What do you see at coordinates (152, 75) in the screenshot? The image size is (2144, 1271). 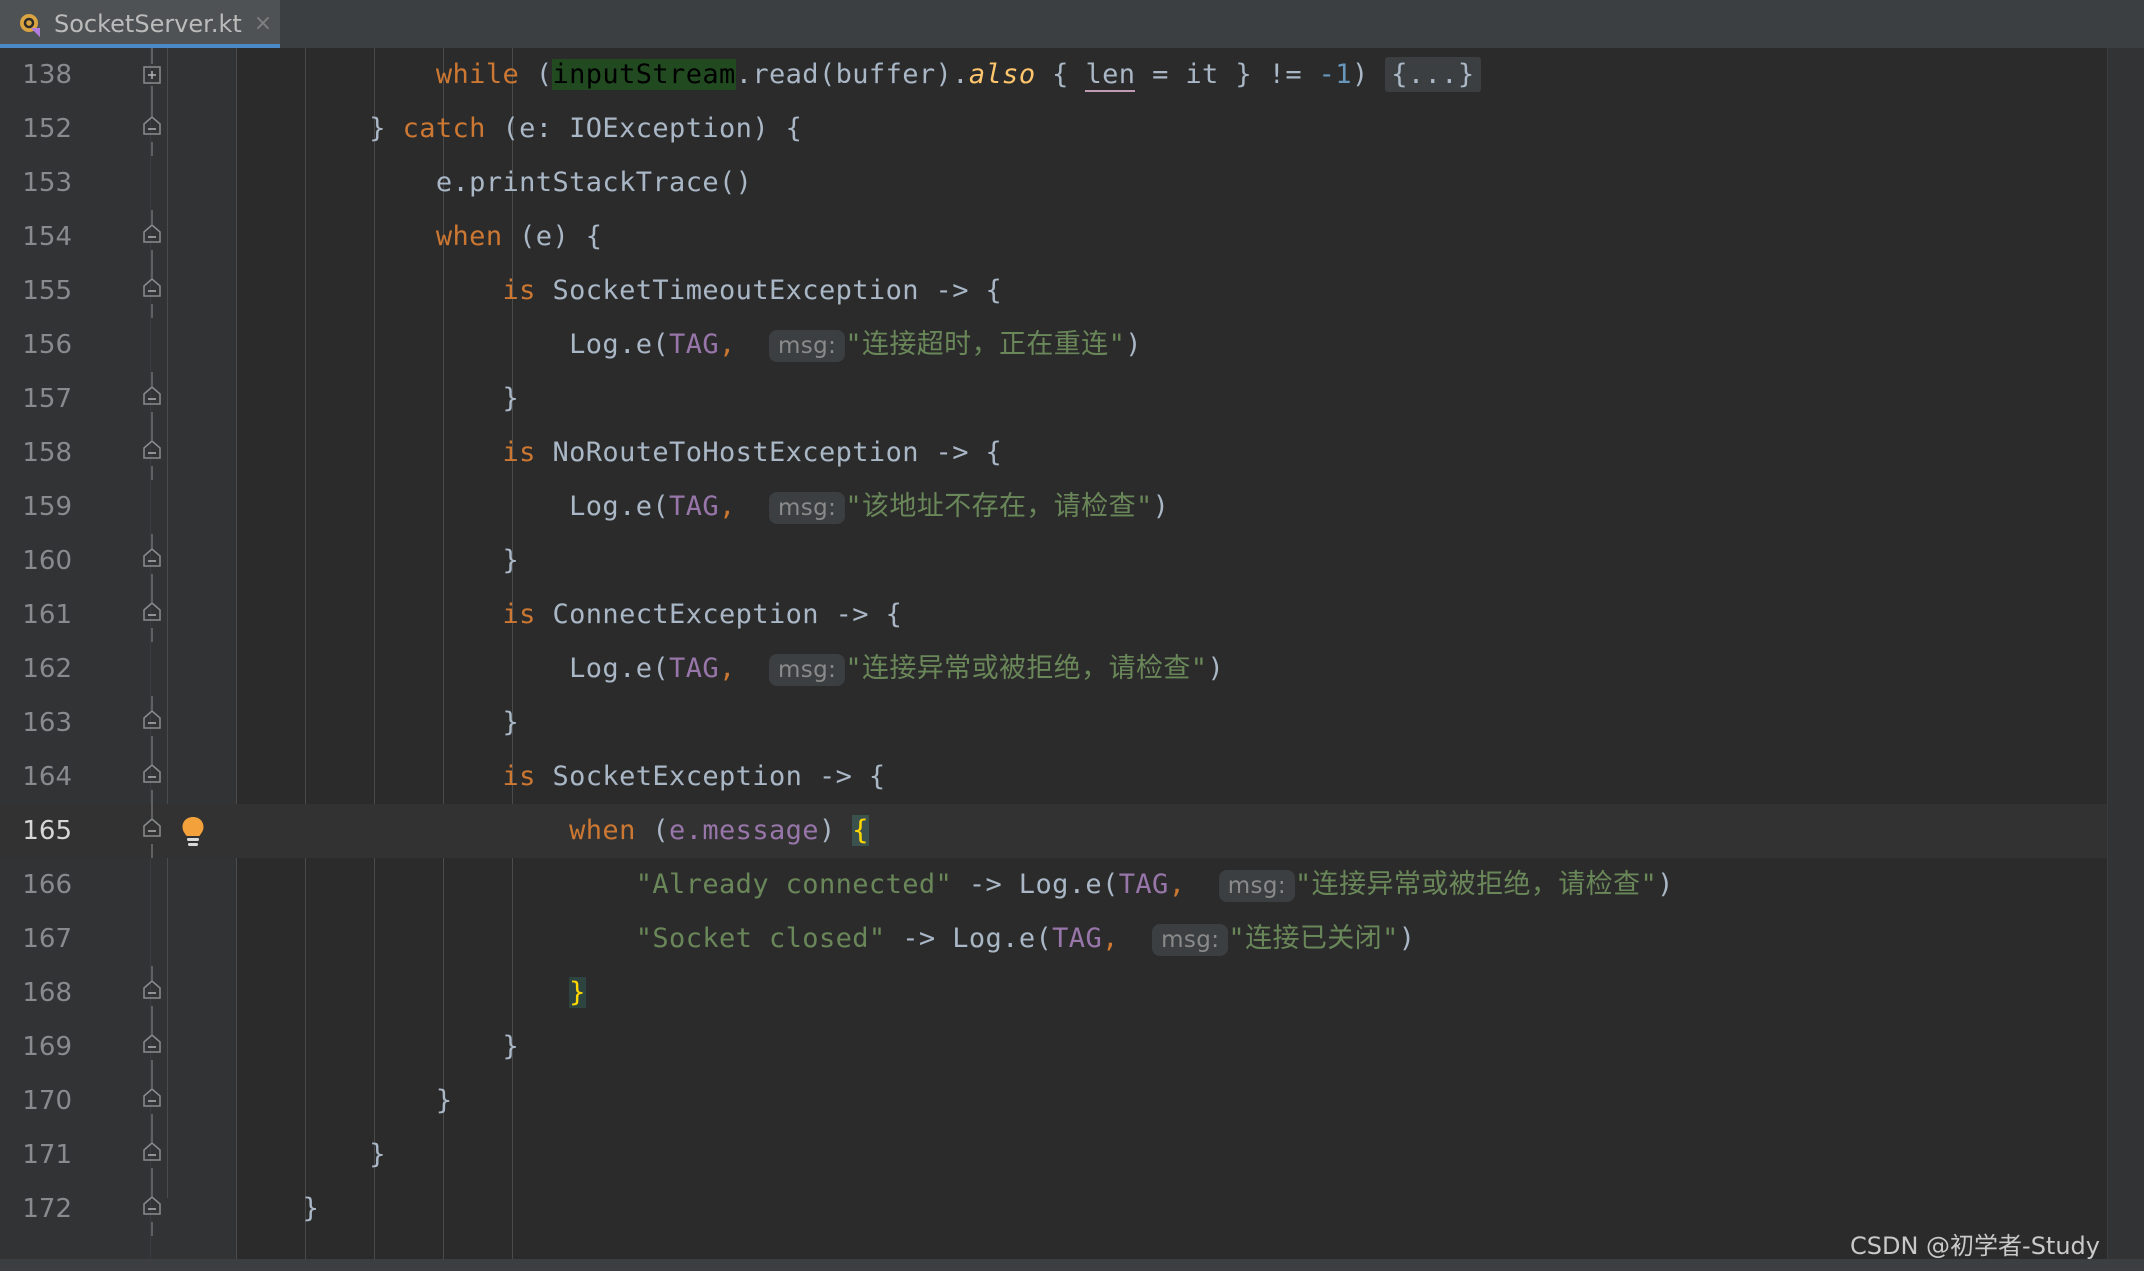 I see `fold-expand-icon` at bounding box center [152, 75].